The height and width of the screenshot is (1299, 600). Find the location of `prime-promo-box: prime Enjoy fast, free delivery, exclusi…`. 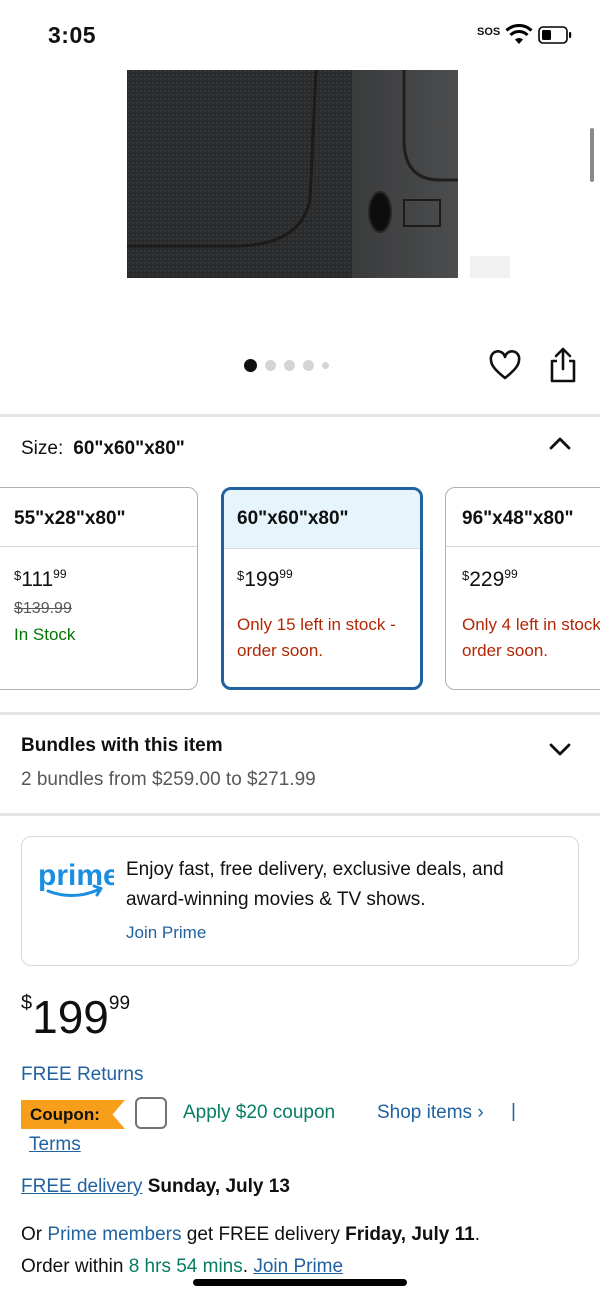

prime-promo-box: prime Enjoy fast, free delivery, exclusi… is located at coordinates (300, 901).